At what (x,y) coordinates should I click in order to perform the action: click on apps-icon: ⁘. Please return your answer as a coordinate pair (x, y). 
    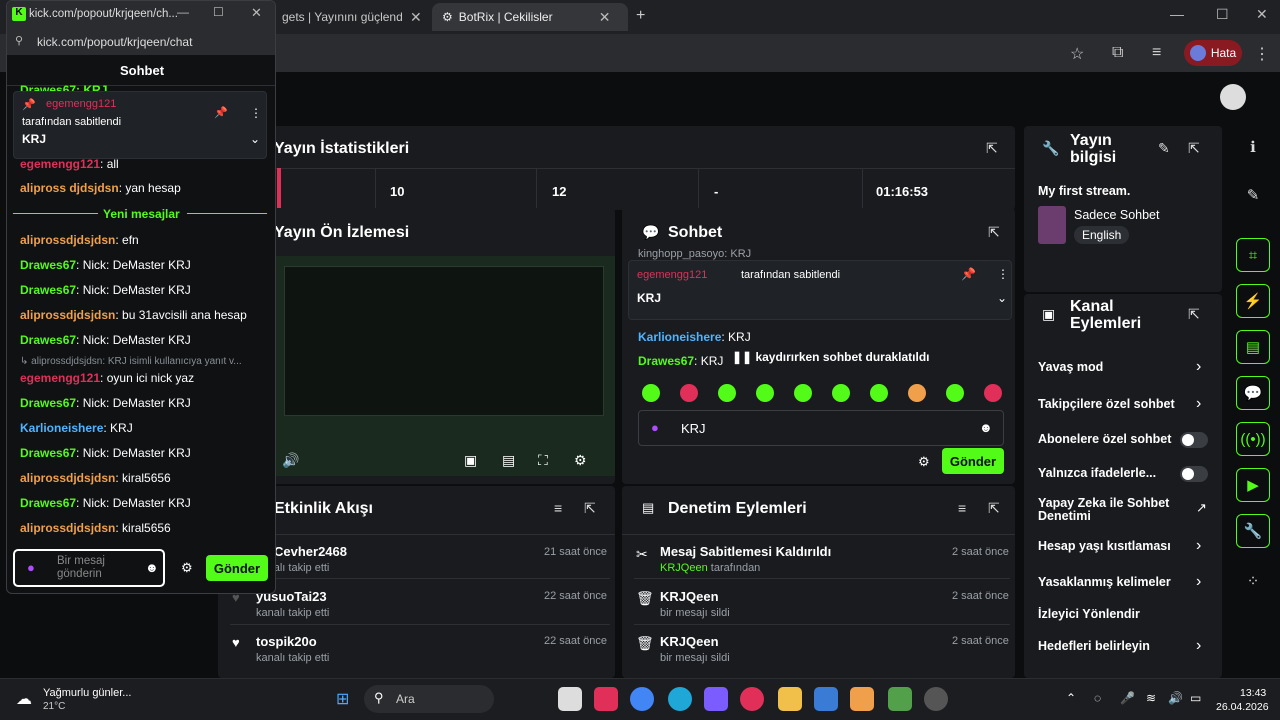
    Looking at the image, I should click on (1253, 581).